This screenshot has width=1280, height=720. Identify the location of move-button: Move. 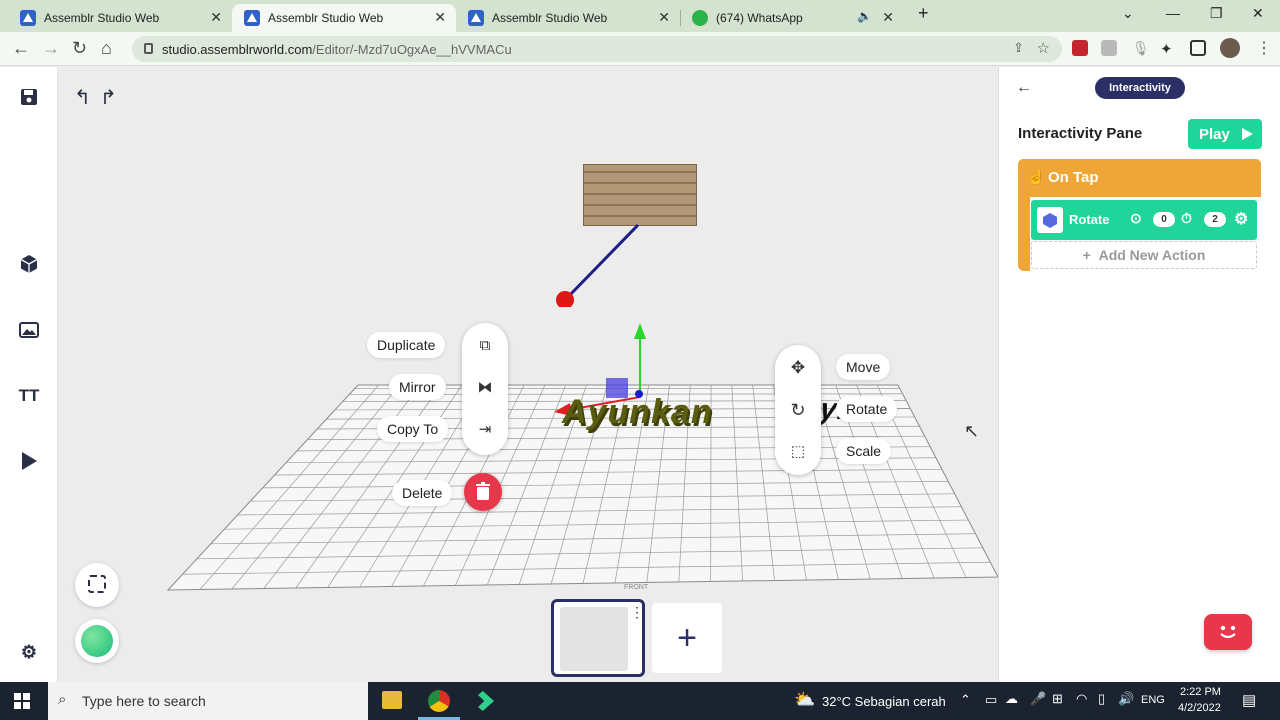
(863, 367).